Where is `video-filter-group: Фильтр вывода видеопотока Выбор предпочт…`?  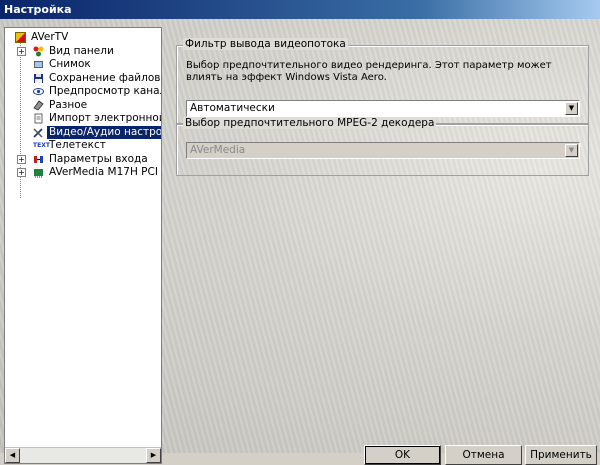
video-filter-group: Фильтр вывода видеопотока Выбор предпочт… is located at coordinates (382, 81).